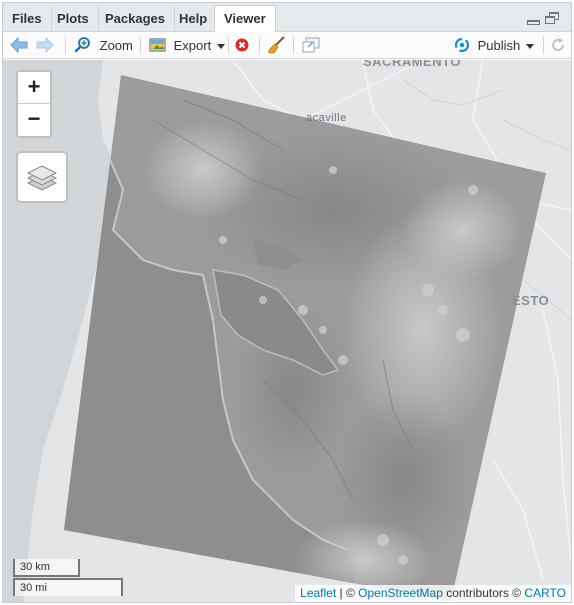  I want to click on forward-arrow-icon, so click(45, 45).